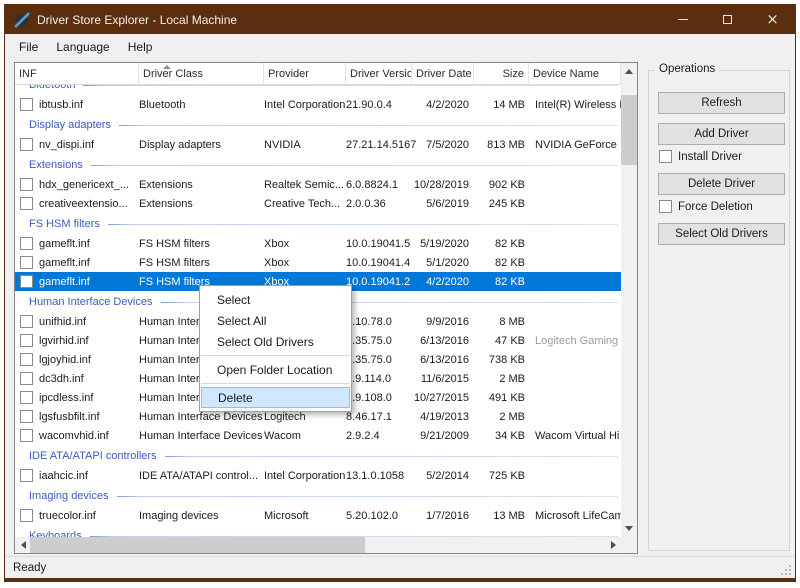 The width and height of the screenshot is (800, 588). I want to click on chevron-left-icon, so click(23, 545).